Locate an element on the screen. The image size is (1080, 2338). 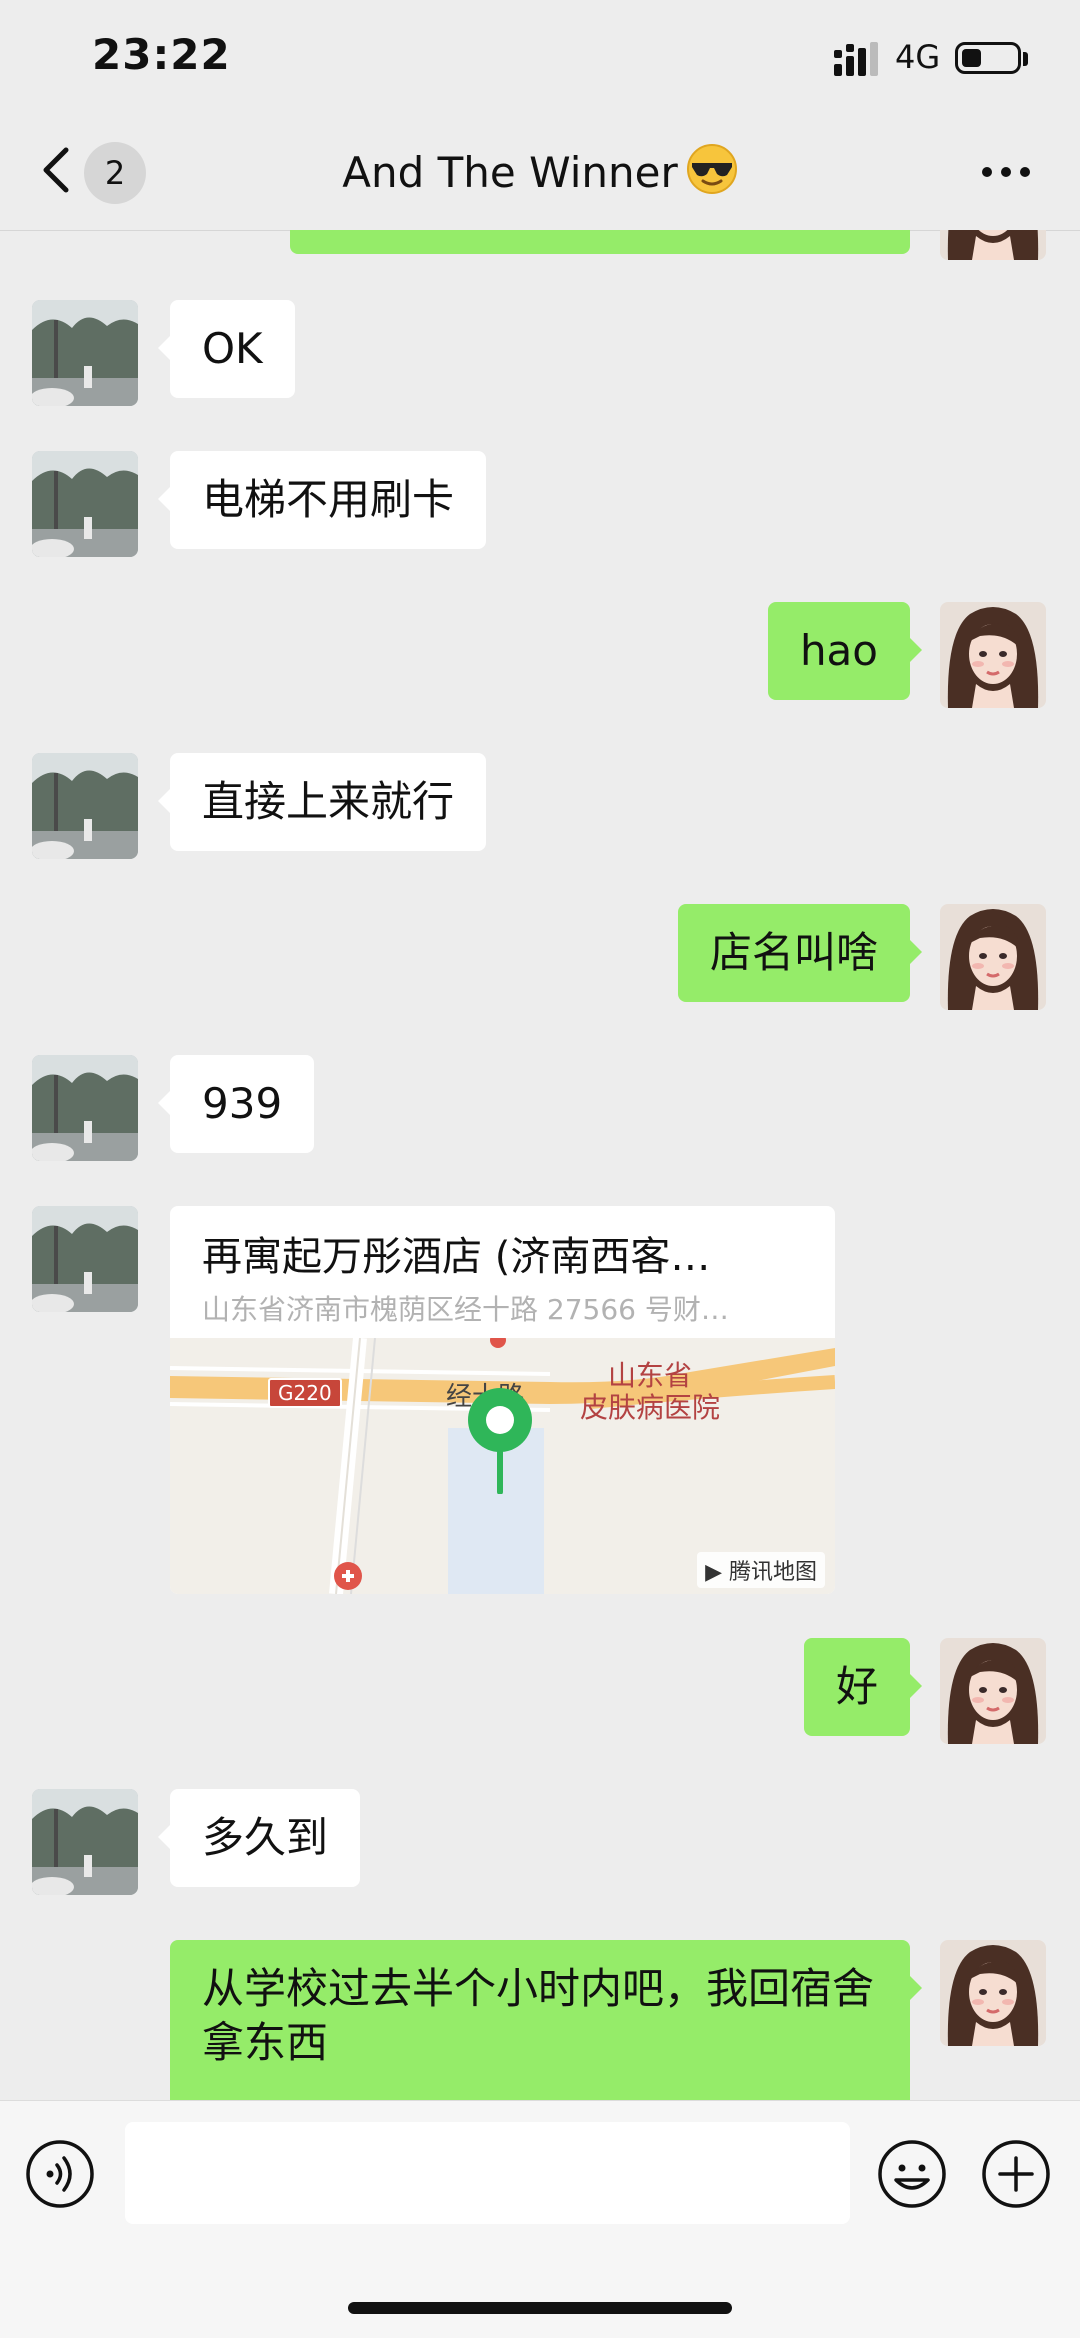
map-provider-text: 腾讯地图 is located at coordinates (772, 1572).